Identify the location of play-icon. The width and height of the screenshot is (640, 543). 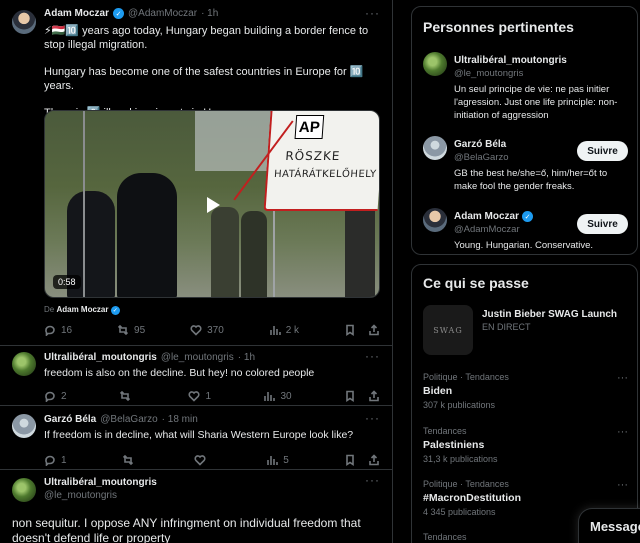
(213, 205).